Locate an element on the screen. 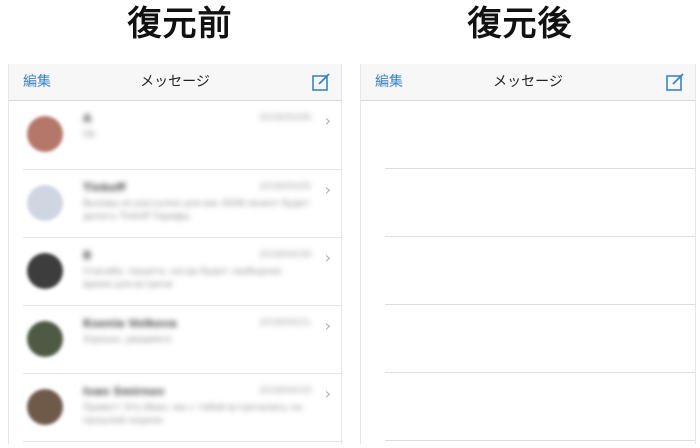  contact-name: Ksenia Volkova is located at coordinates (130, 323).